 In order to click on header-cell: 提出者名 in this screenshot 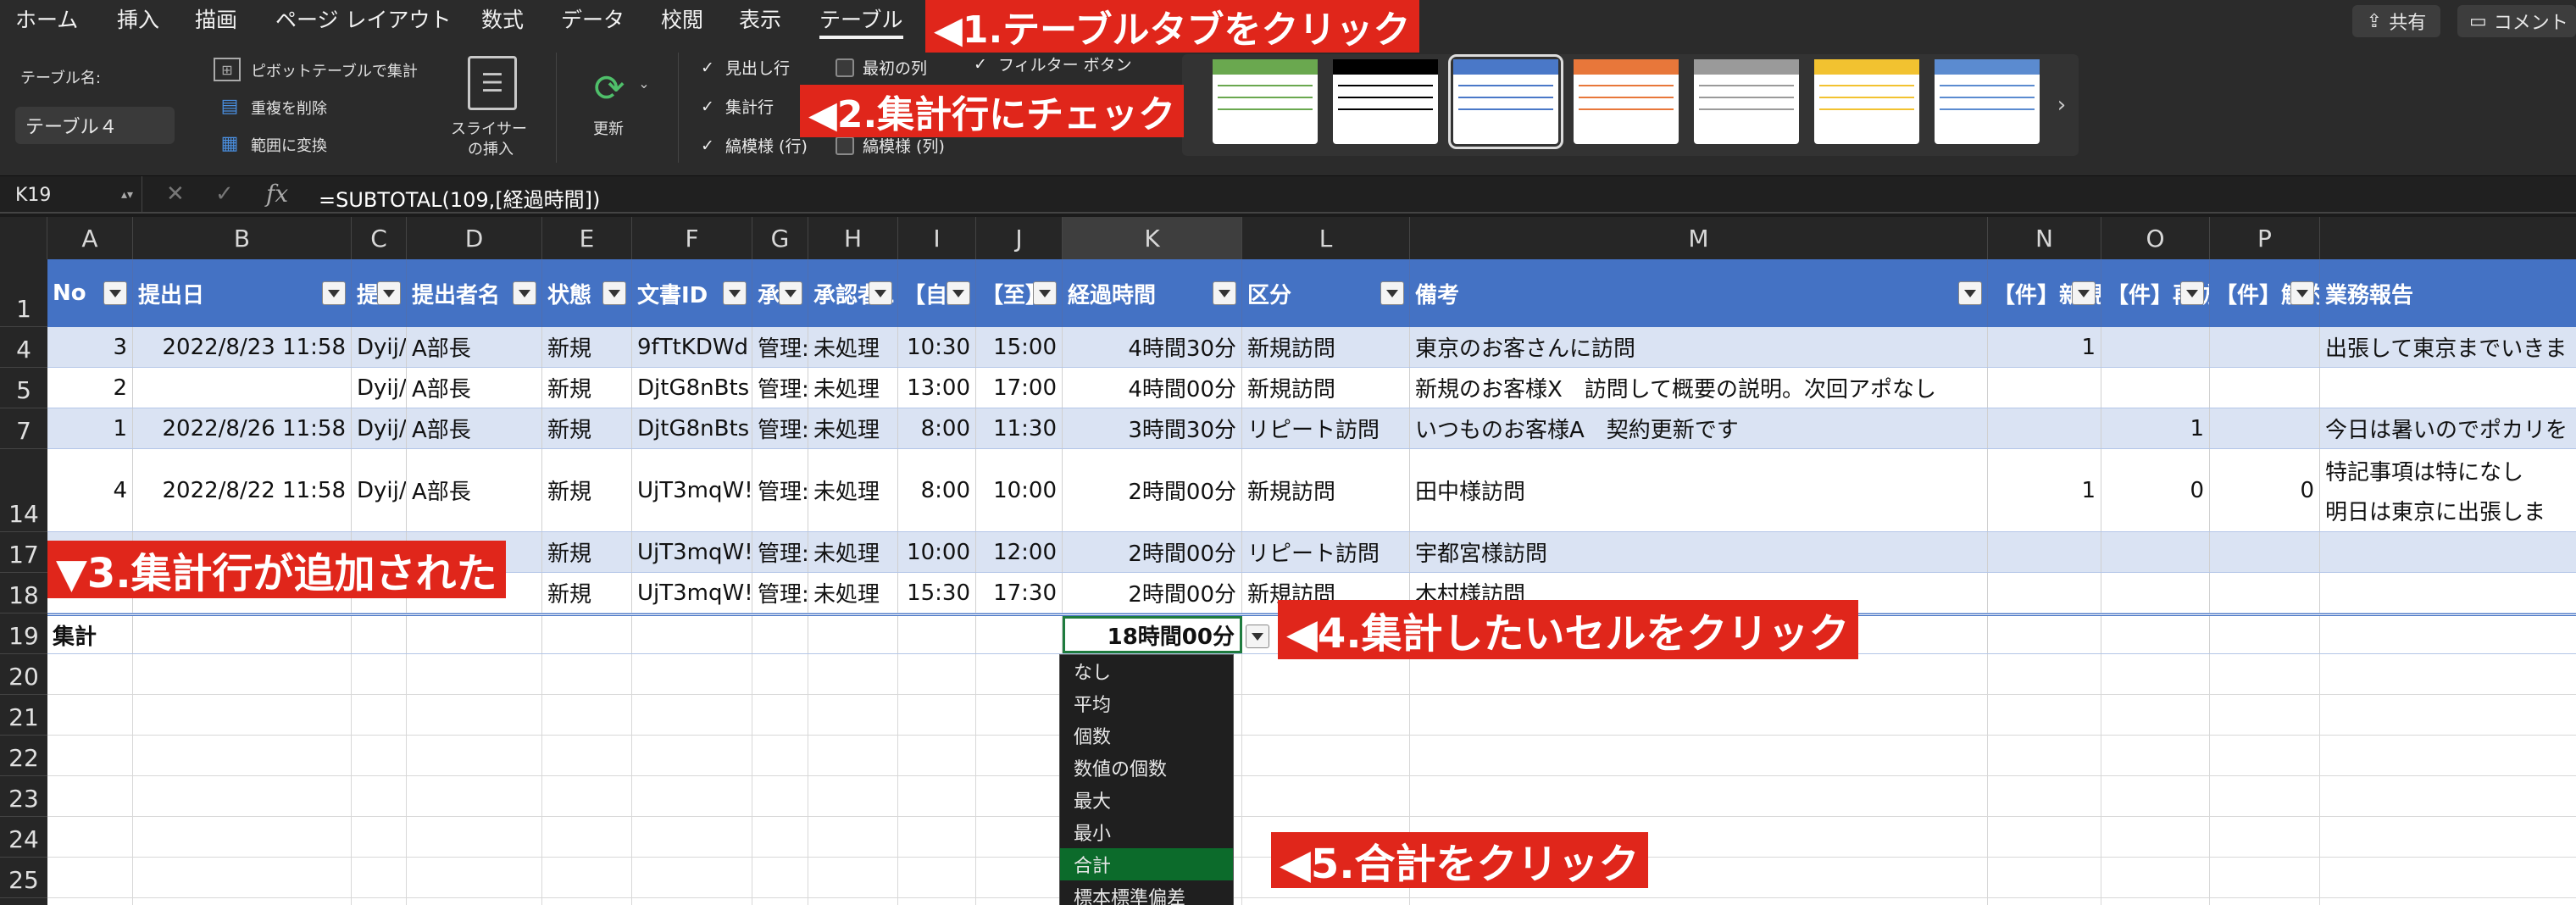, I will do `click(474, 293)`.